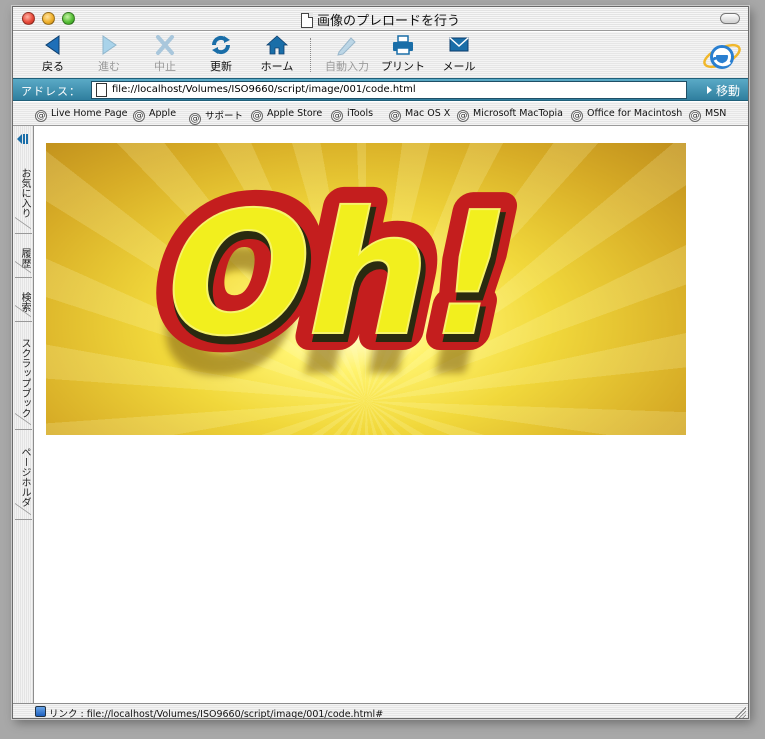 The image size is (765, 739). I want to click on document-icon, so click(306, 20).